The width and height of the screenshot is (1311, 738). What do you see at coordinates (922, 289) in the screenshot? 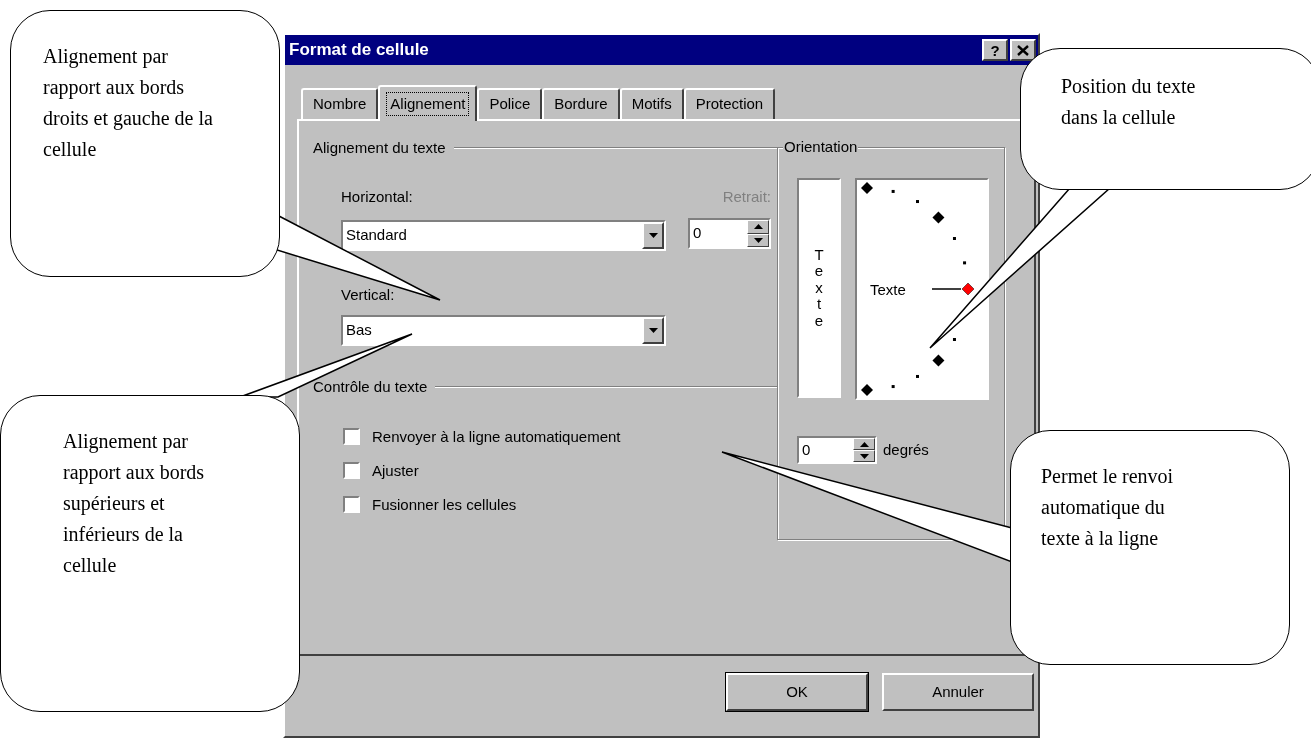
I see `orientation-dial: Texte` at bounding box center [922, 289].